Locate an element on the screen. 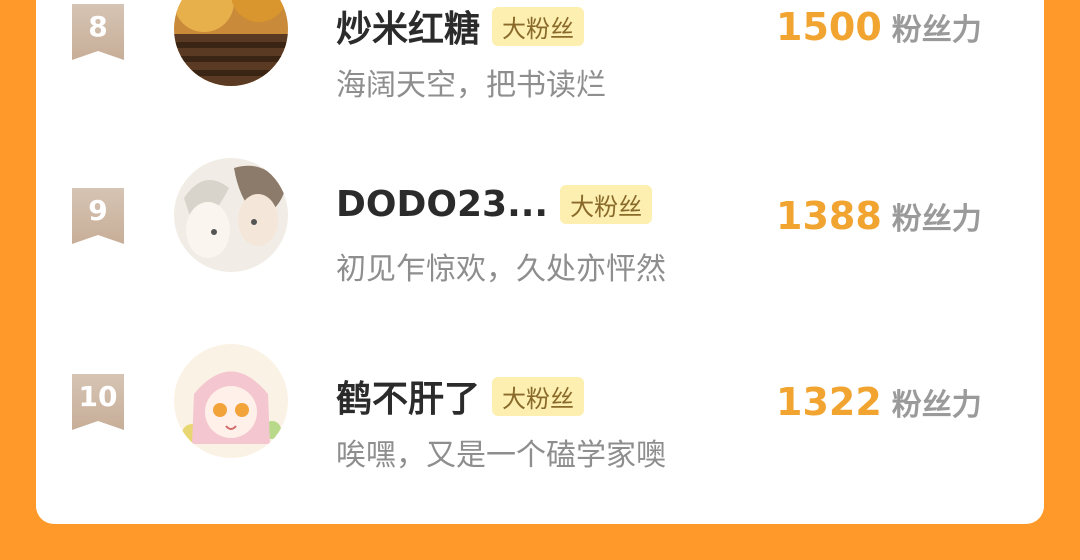 The image size is (1080, 560). rank-number: 9 is located at coordinates (98, 210).